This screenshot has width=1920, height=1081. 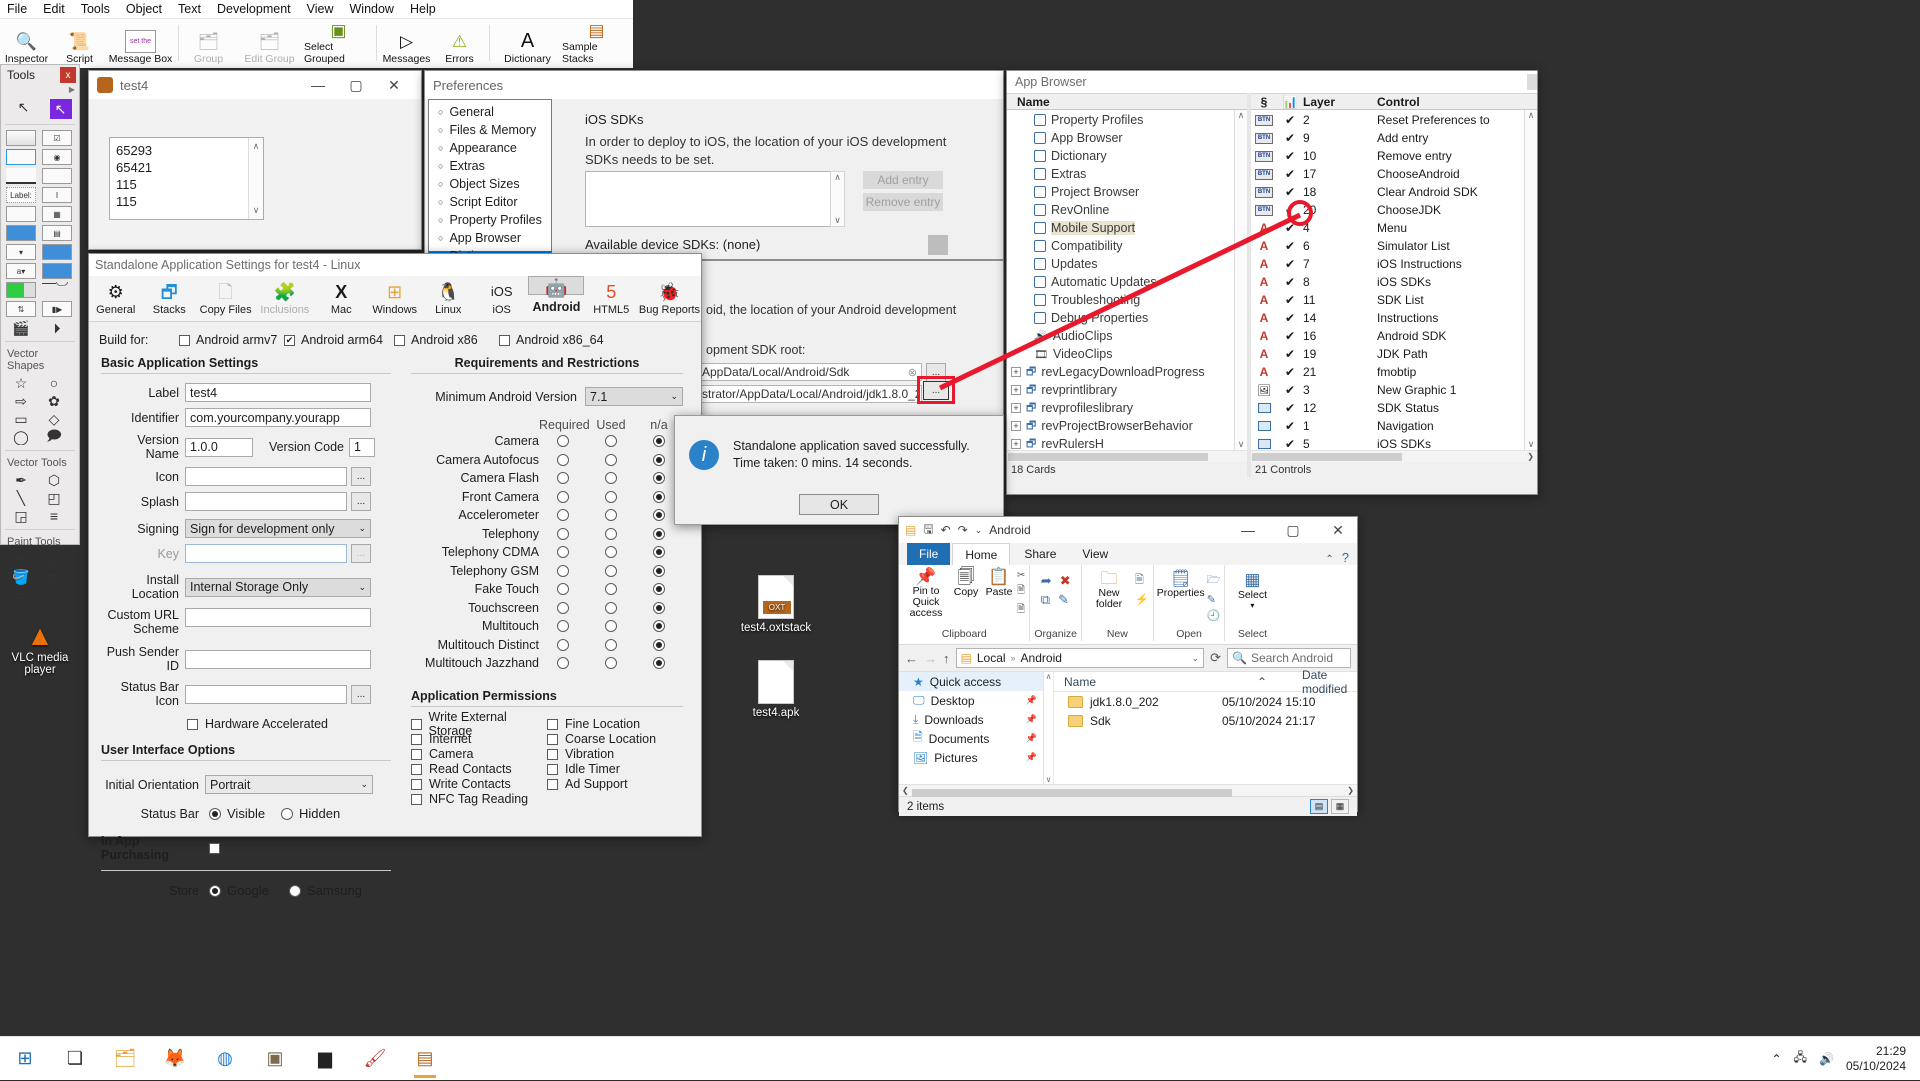 I want to click on radio-store-google: Google, so click(x=249, y=890).